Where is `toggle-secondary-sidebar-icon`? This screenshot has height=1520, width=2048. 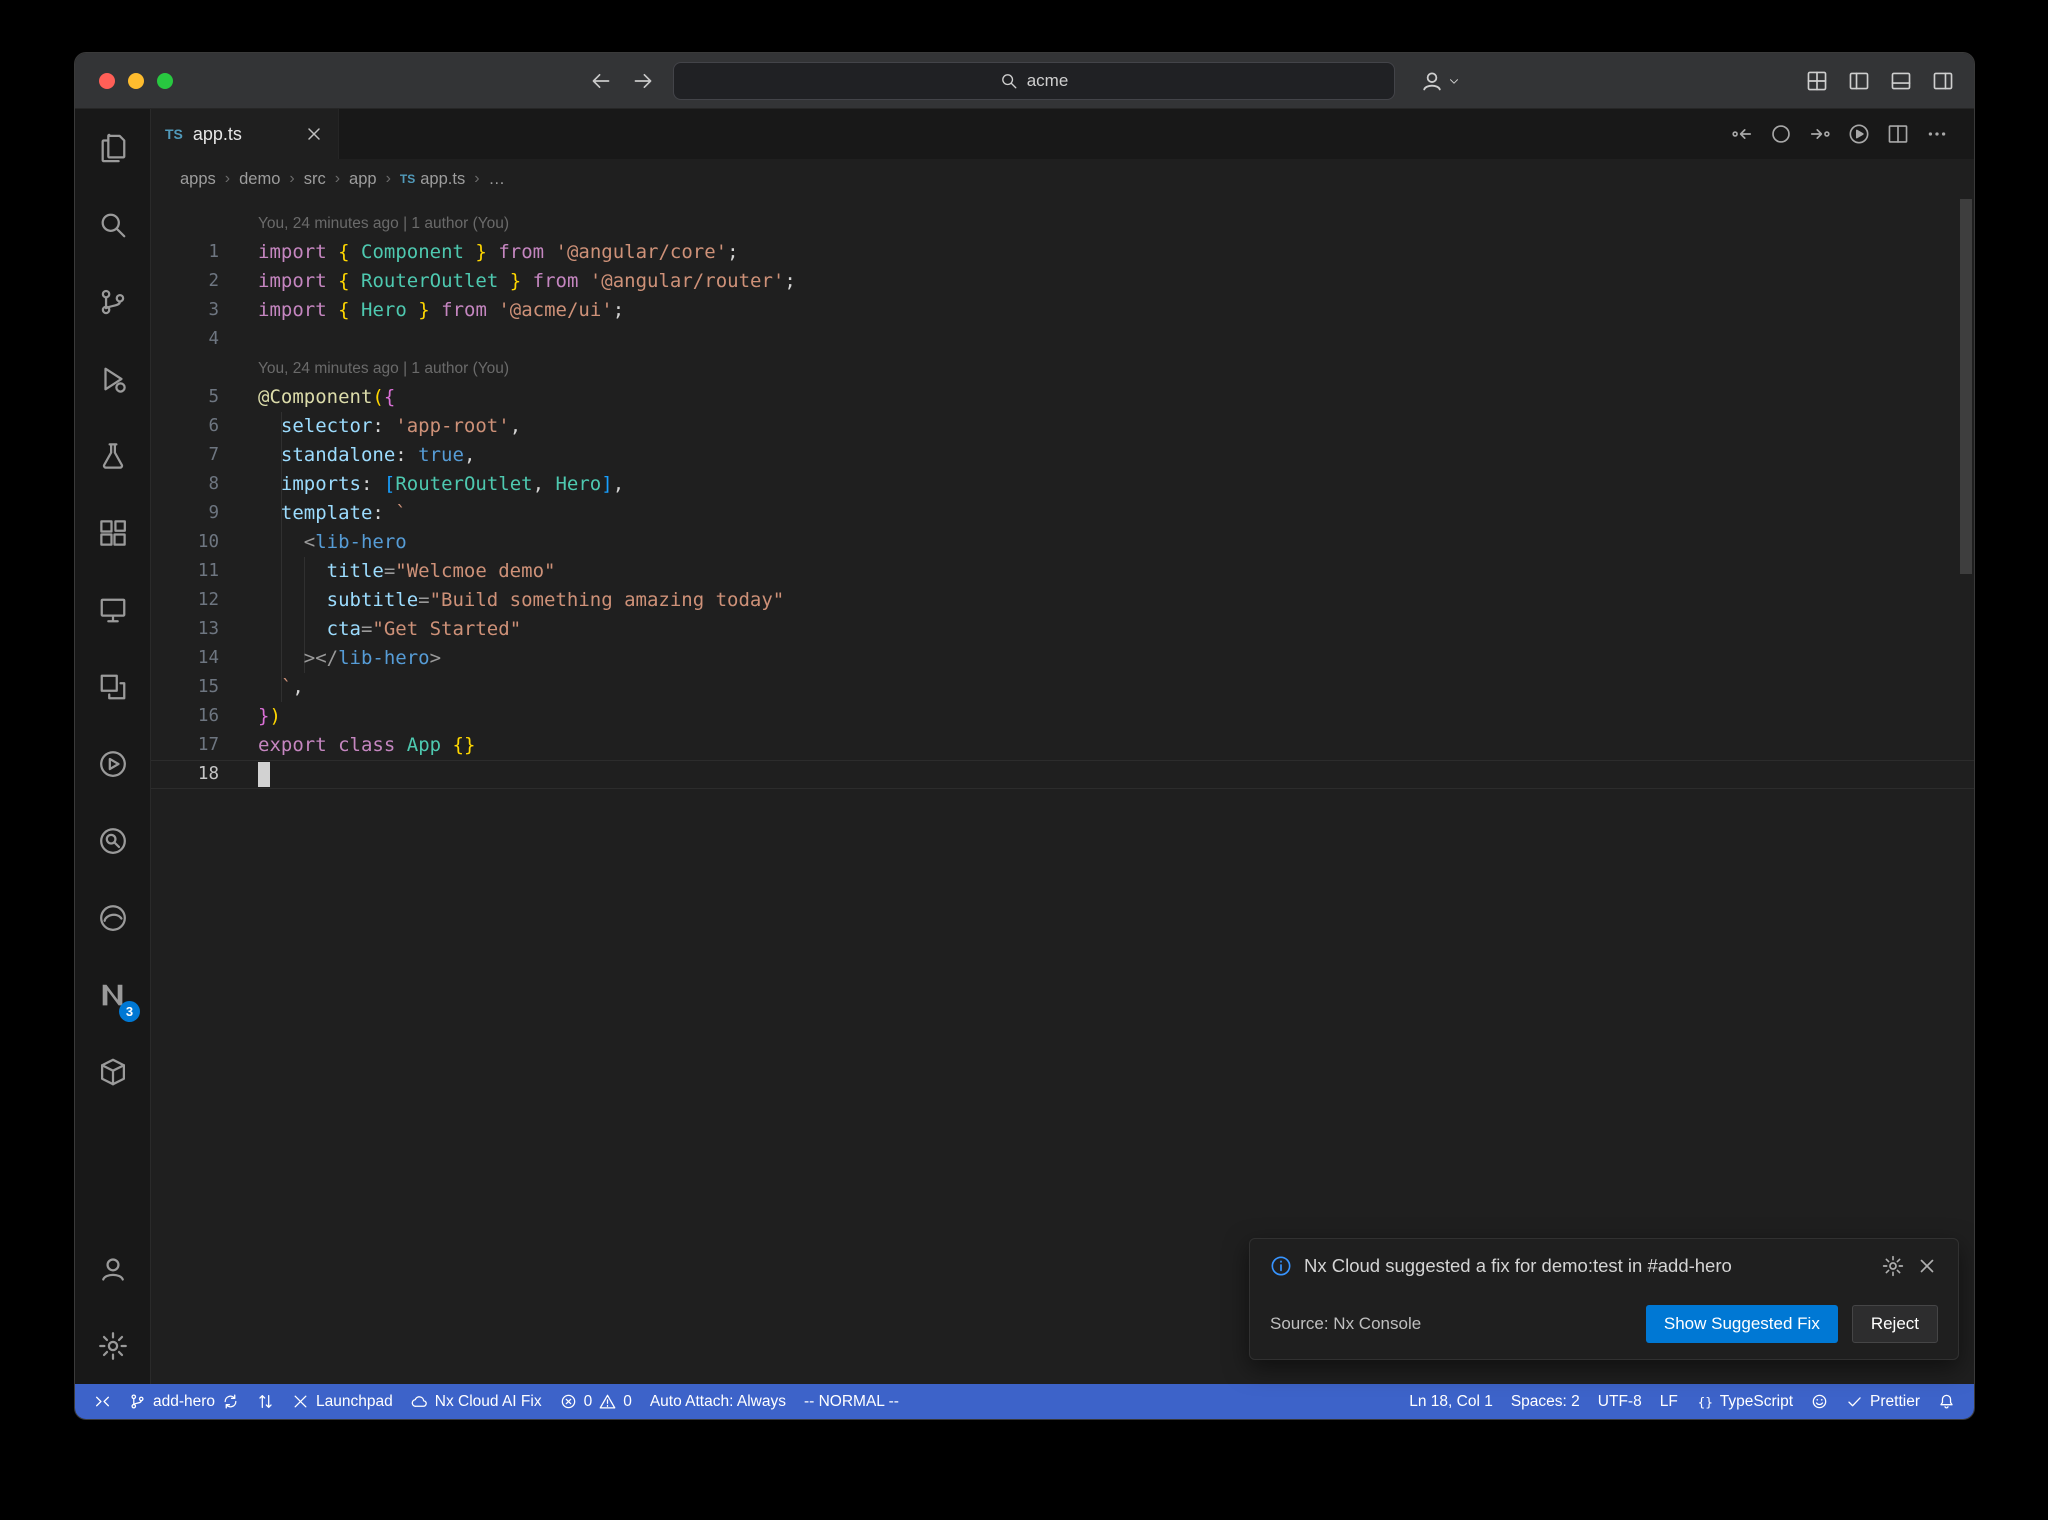 toggle-secondary-sidebar-icon is located at coordinates (1943, 81).